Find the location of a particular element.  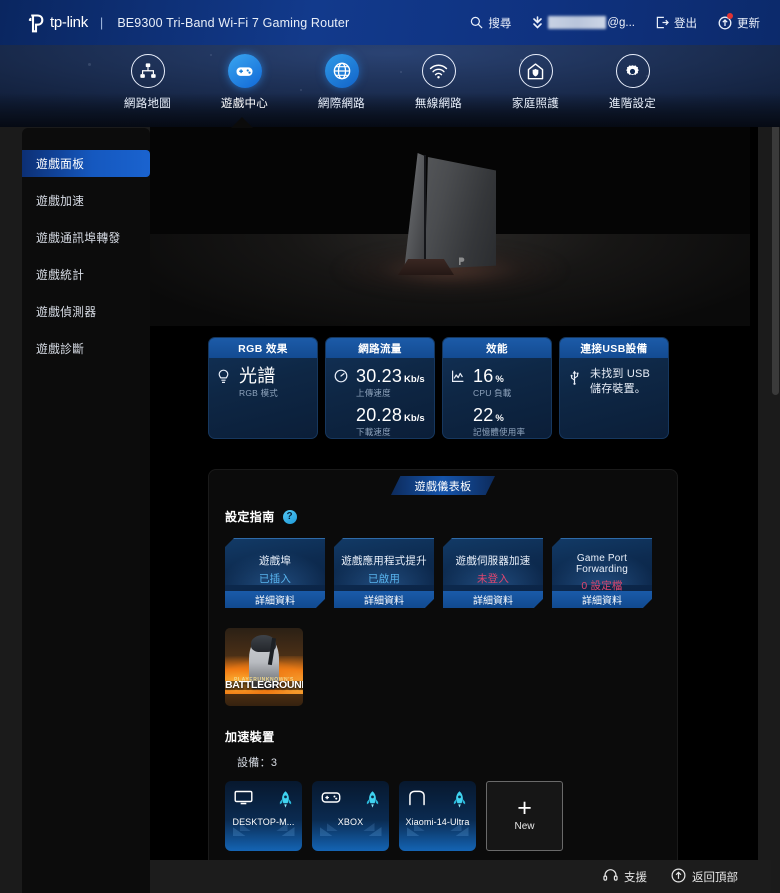

chevron-down-icon is located at coordinates (537, 22).